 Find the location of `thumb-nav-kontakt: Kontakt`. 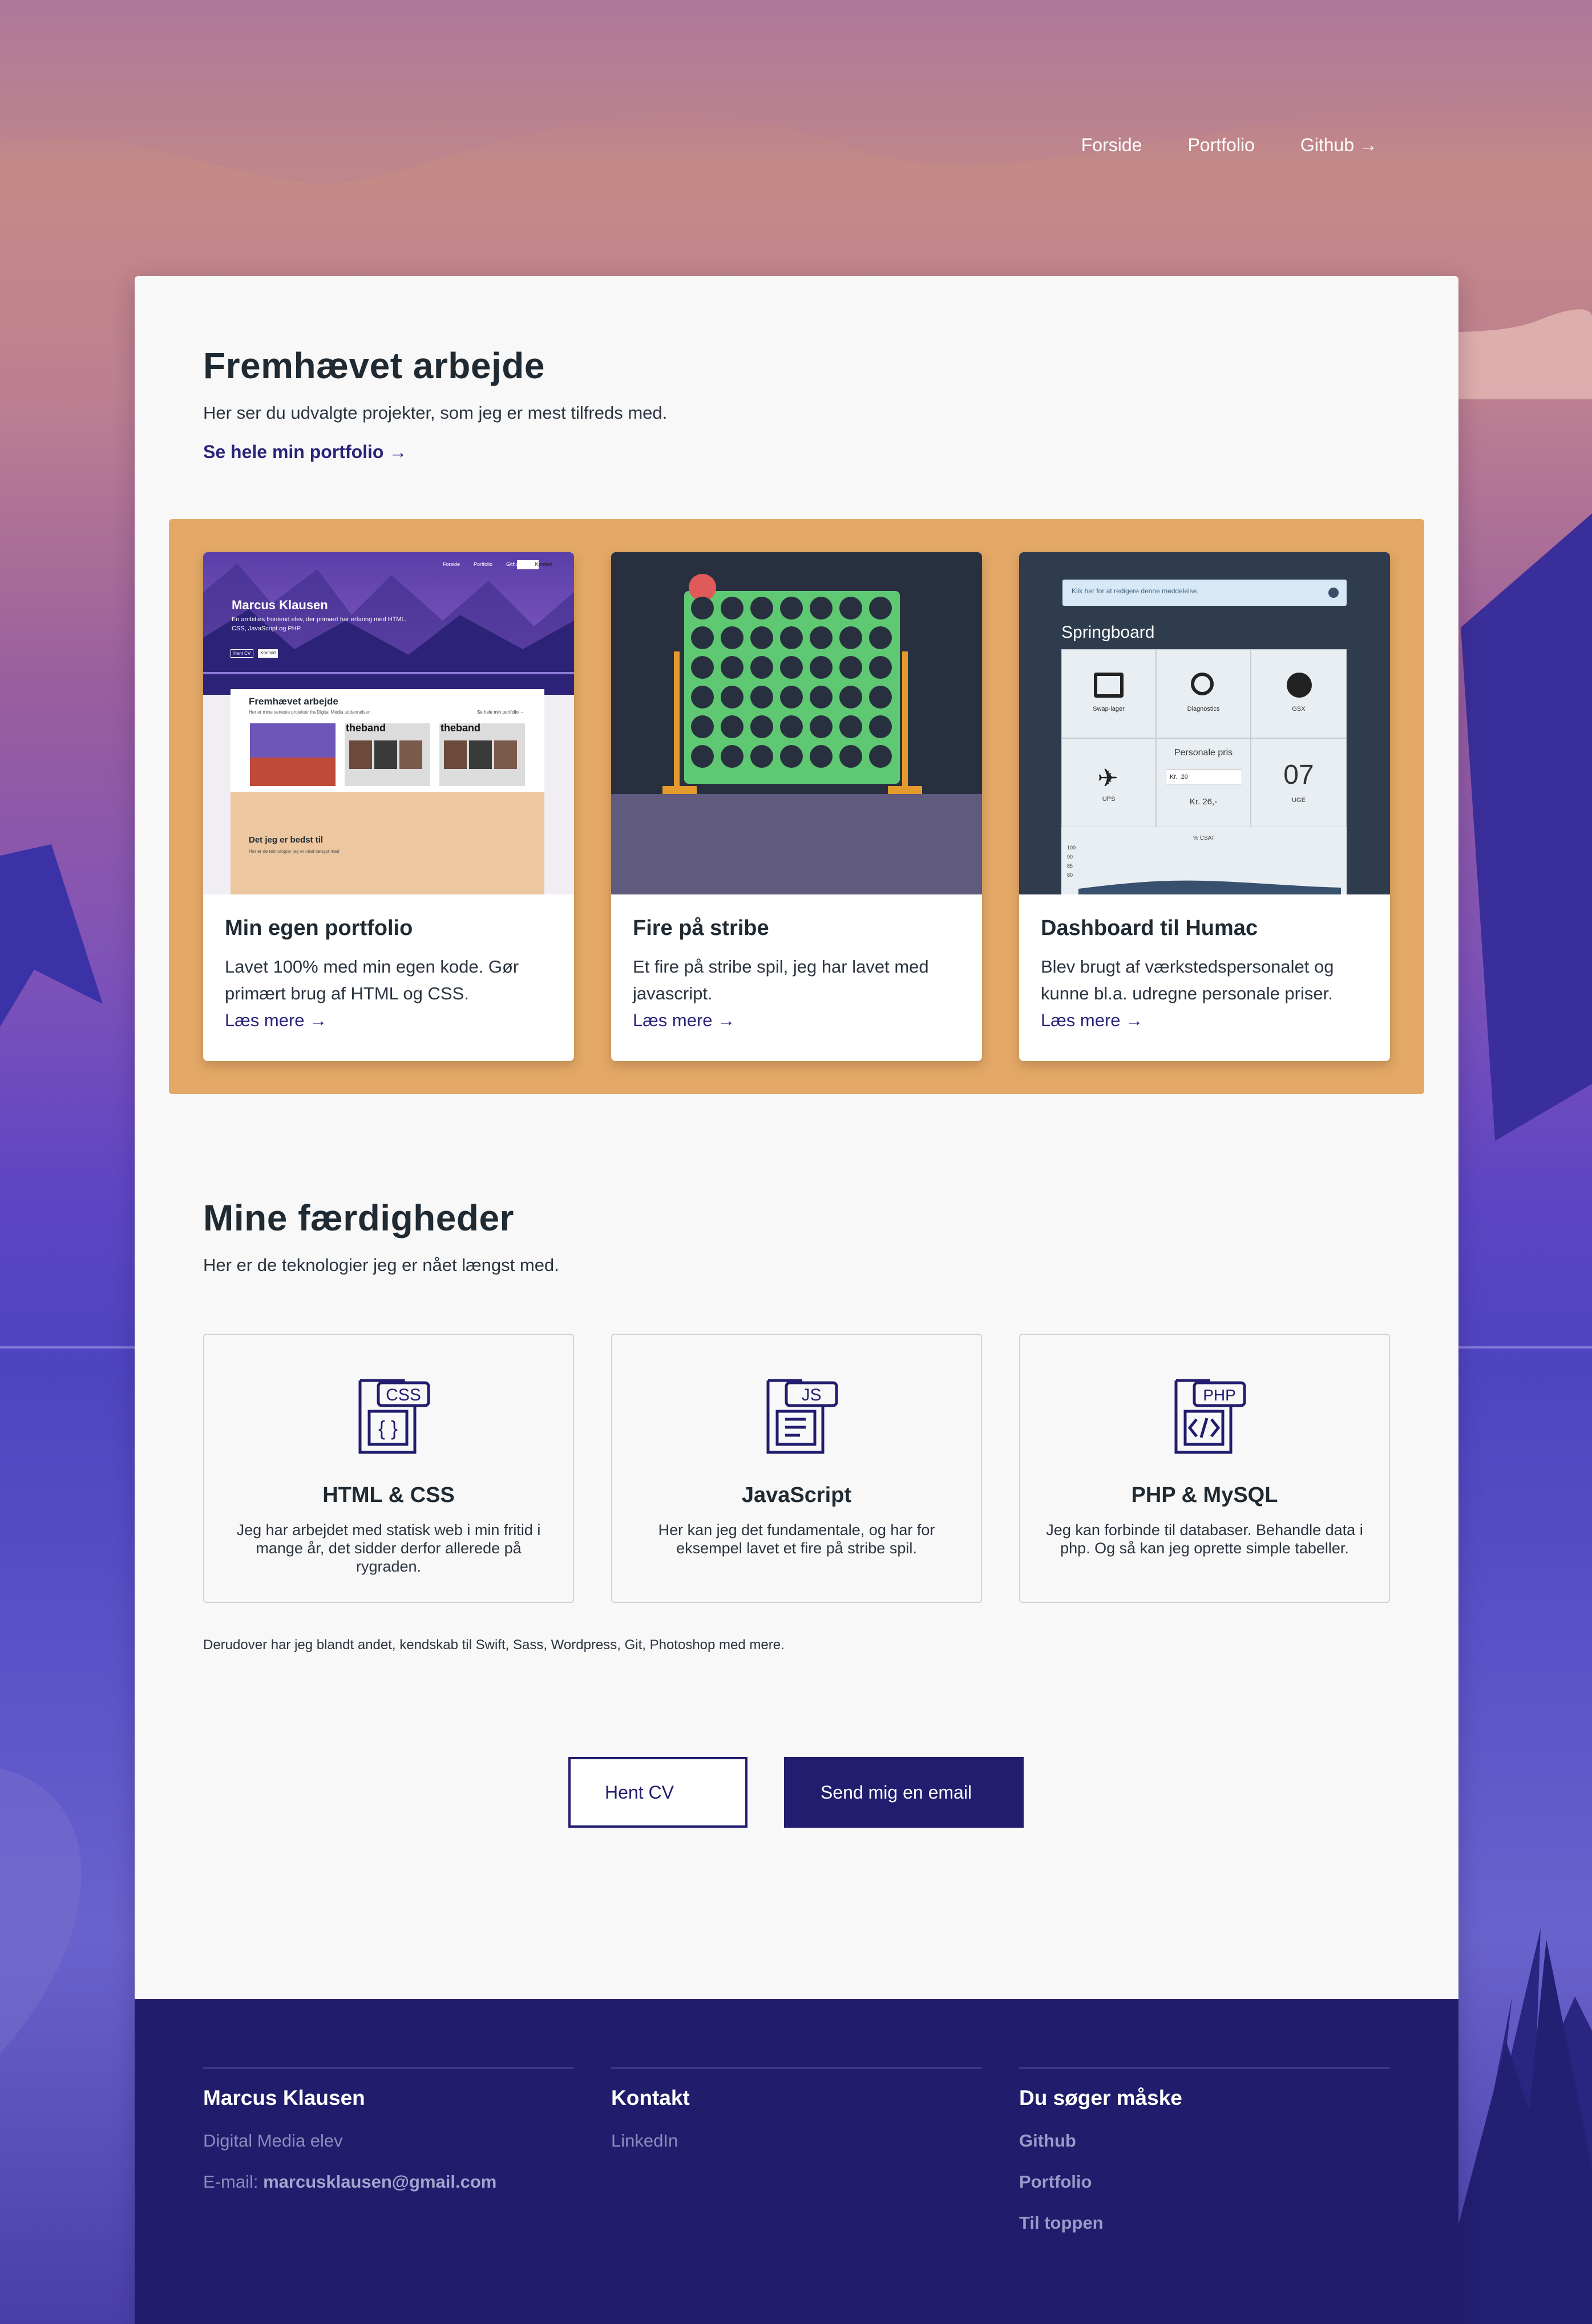

thumb-nav-kontakt: Kontakt is located at coordinates (544, 564).